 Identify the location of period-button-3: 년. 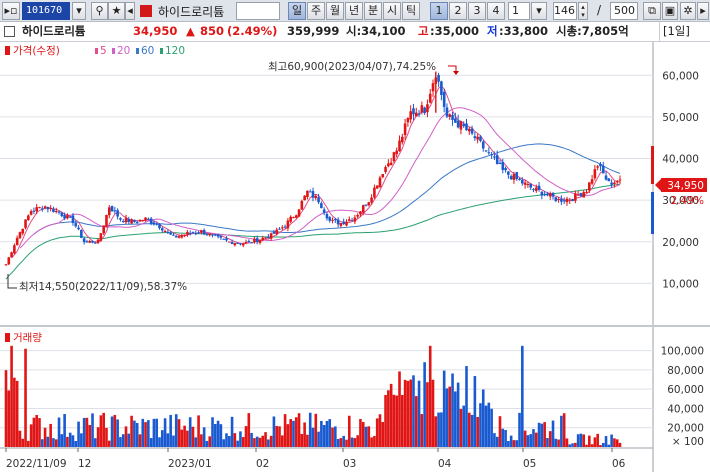
(354, 11).